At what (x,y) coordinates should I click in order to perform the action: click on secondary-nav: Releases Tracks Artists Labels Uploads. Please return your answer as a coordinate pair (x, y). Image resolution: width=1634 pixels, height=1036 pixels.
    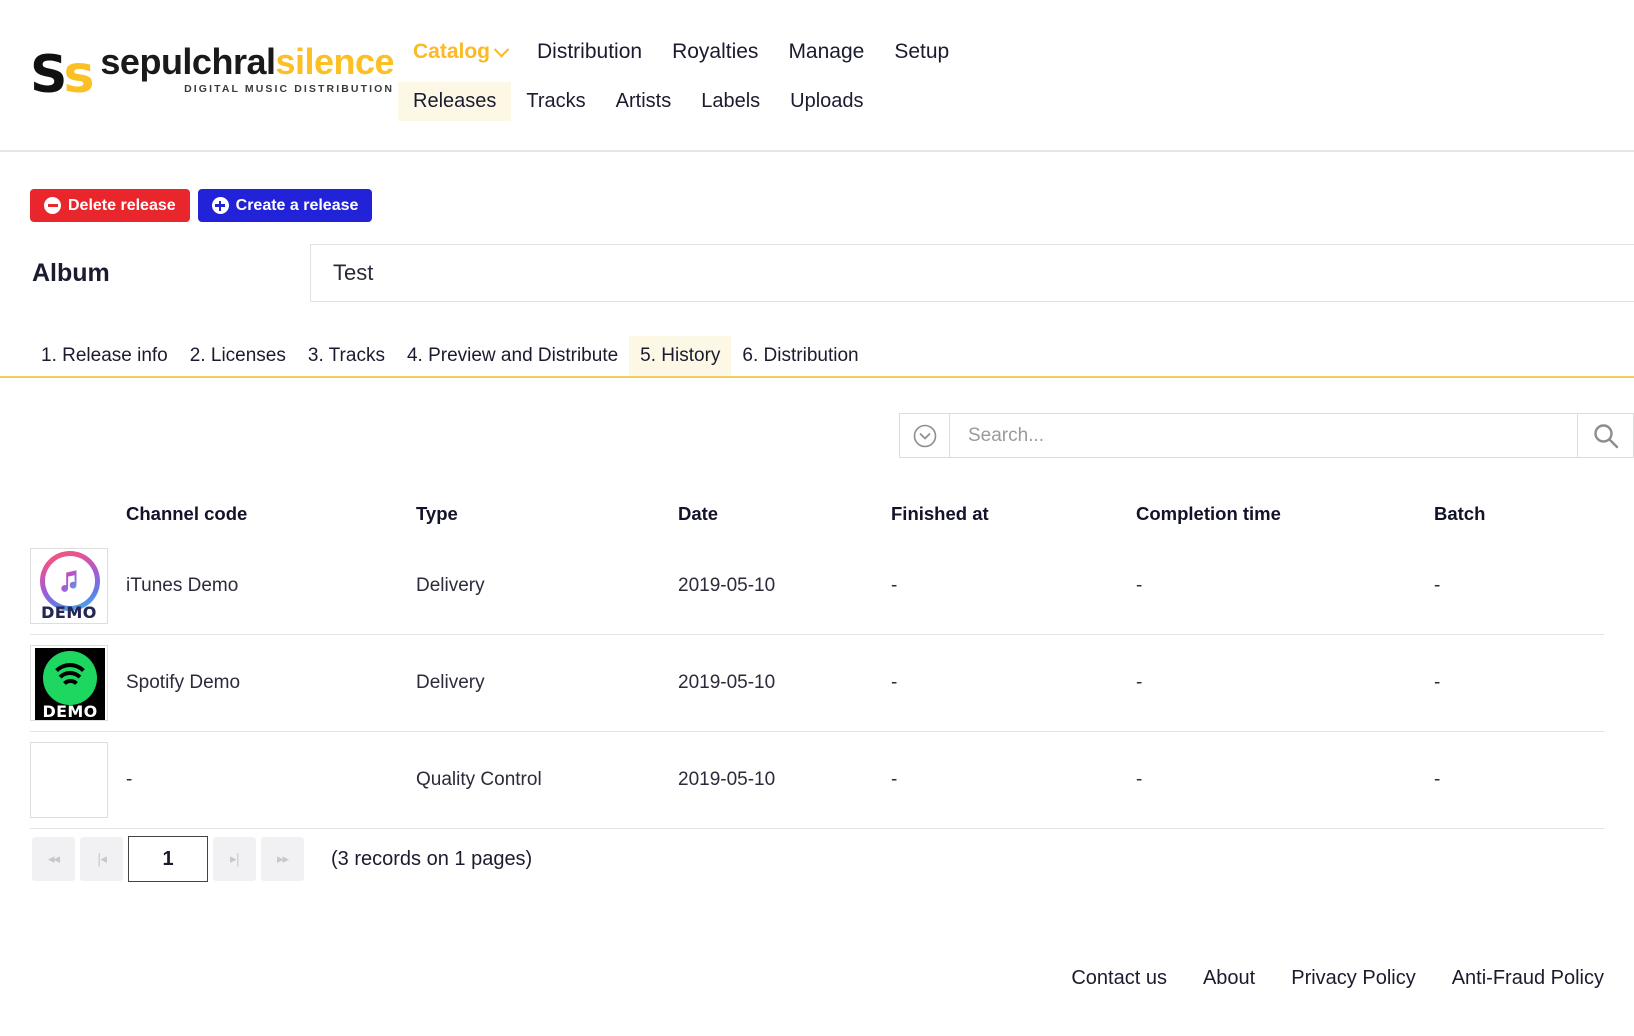
    Looking at the image, I should click on (638, 101).